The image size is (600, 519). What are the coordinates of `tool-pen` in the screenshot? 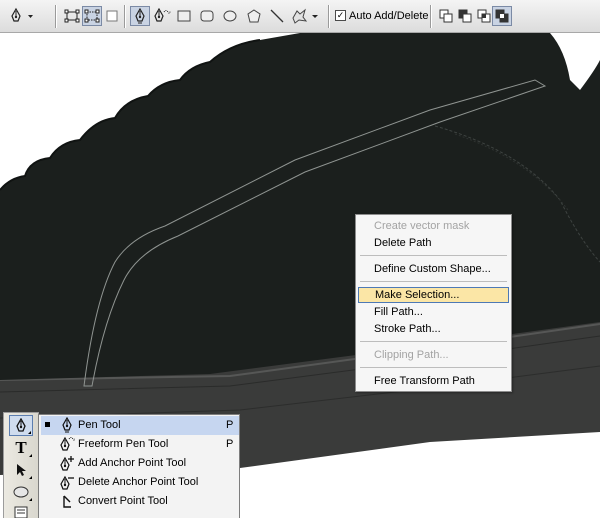 It's located at (21, 425).